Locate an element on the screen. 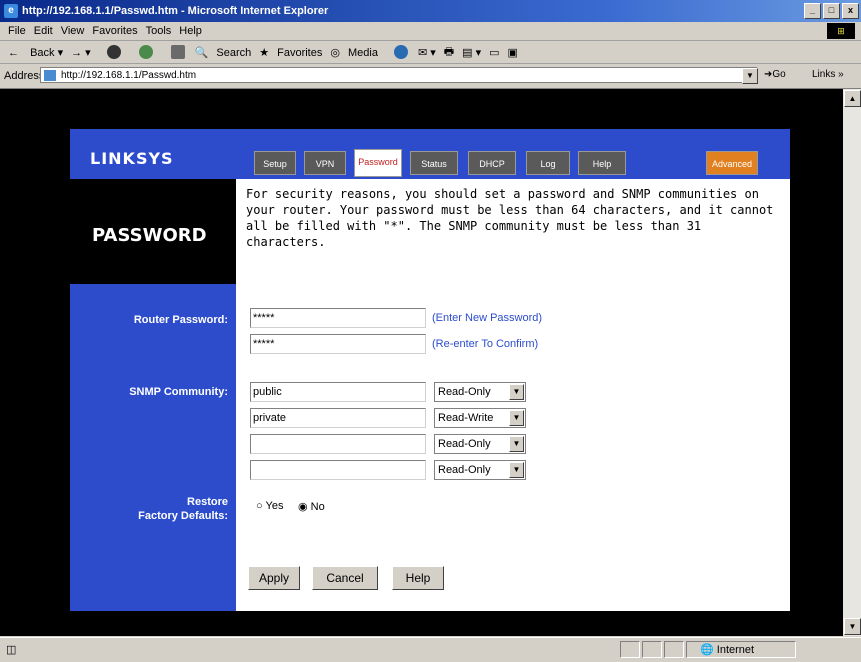 This screenshot has height=662, width=861. snmp-community-2-input: private is located at coordinates (338, 418).